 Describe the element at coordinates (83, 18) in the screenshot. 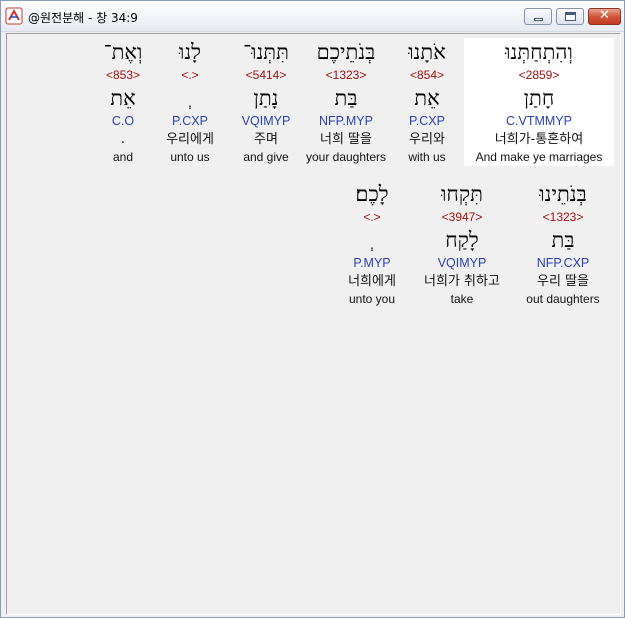

I see `window-title: @원전분해 - 창 34:9` at that location.